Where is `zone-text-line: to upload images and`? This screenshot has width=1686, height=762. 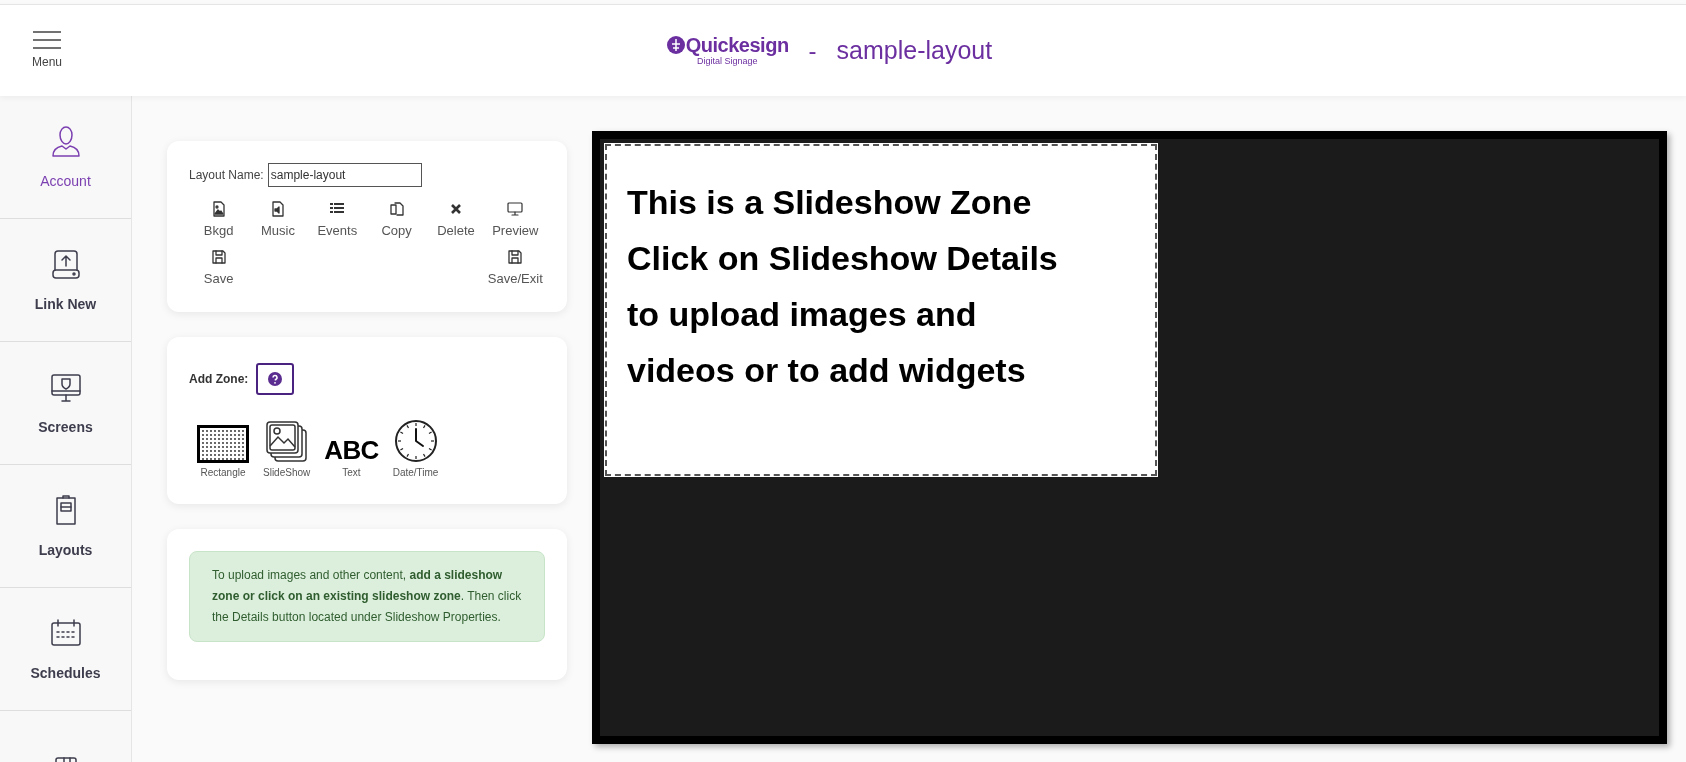 zone-text-line: to upload images and is located at coordinates (802, 314).